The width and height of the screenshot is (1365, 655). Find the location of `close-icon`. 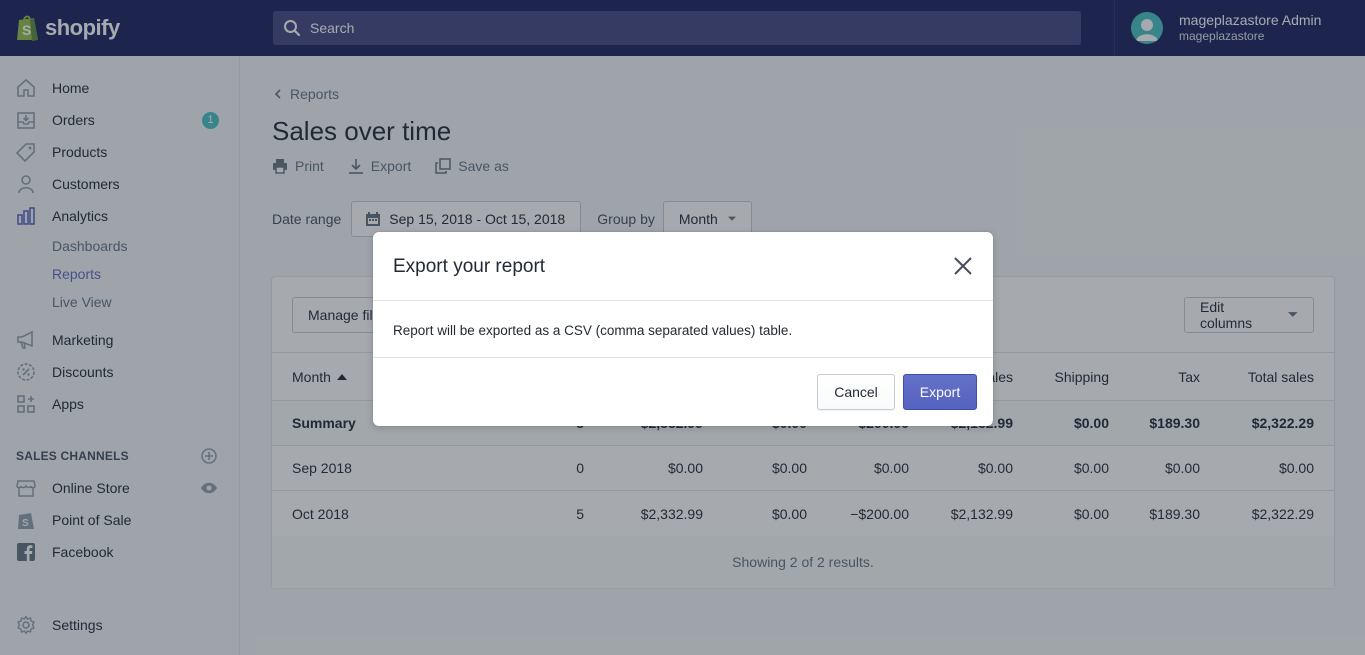

close-icon is located at coordinates (963, 266).